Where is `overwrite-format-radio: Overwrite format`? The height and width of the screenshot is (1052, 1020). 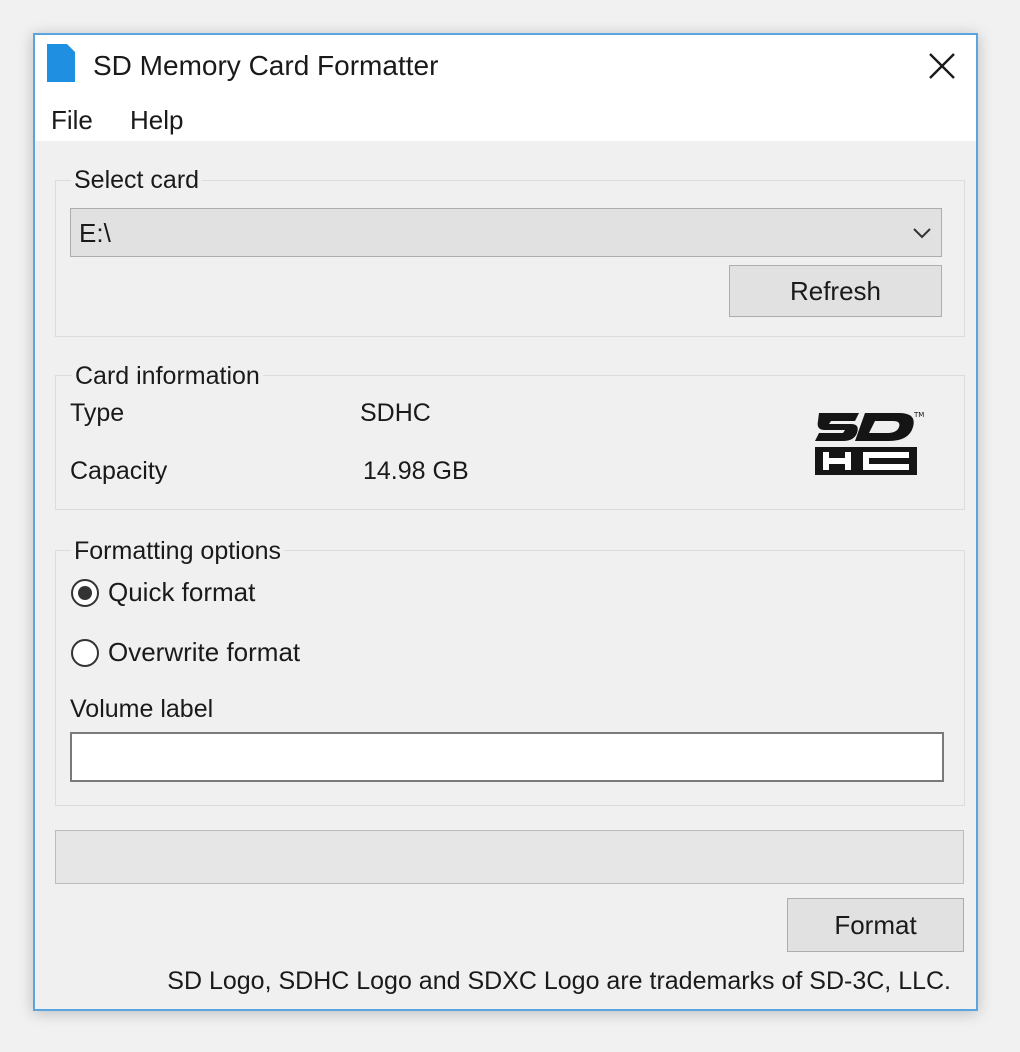
overwrite-format-radio: Overwrite format is located at coordinates (215, 653).